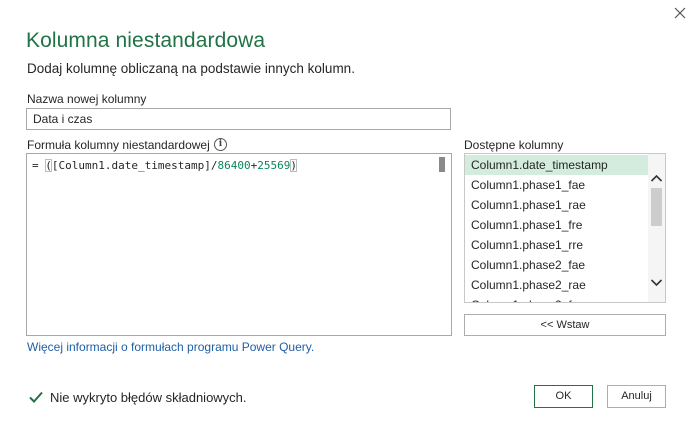  Describe the element at coordinates (48, 165) in the screenshot. I see `formula-open-paren: (` at that location.